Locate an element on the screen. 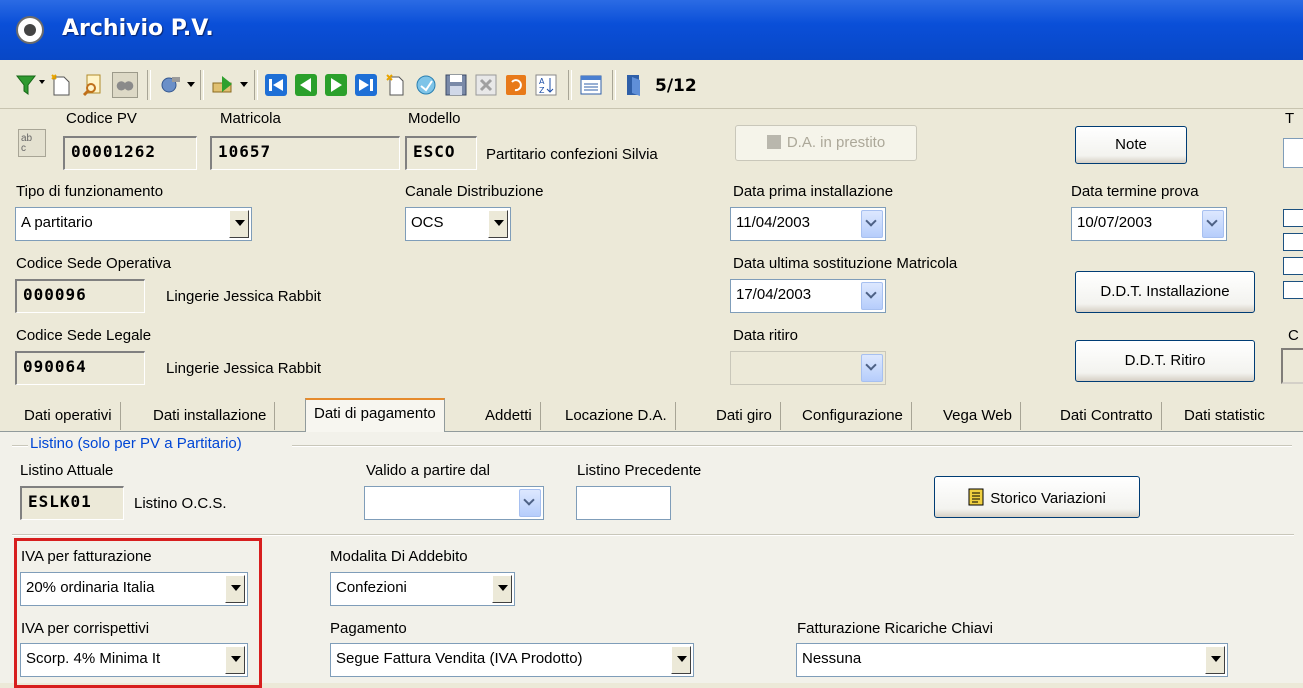 Image resolution: width=1303 pixels, height=688 pixels. listino-attuale-field: ESLK01 is located at coordinates (72, 503).